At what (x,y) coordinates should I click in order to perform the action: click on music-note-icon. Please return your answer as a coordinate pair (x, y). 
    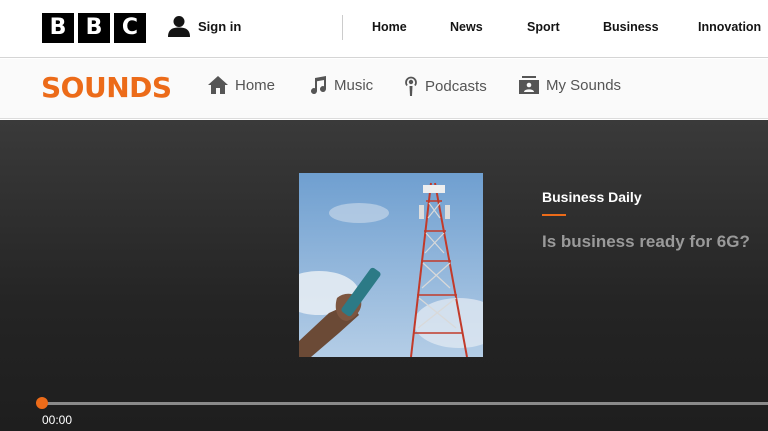
    Looking at the image, I should click on (319, 85).